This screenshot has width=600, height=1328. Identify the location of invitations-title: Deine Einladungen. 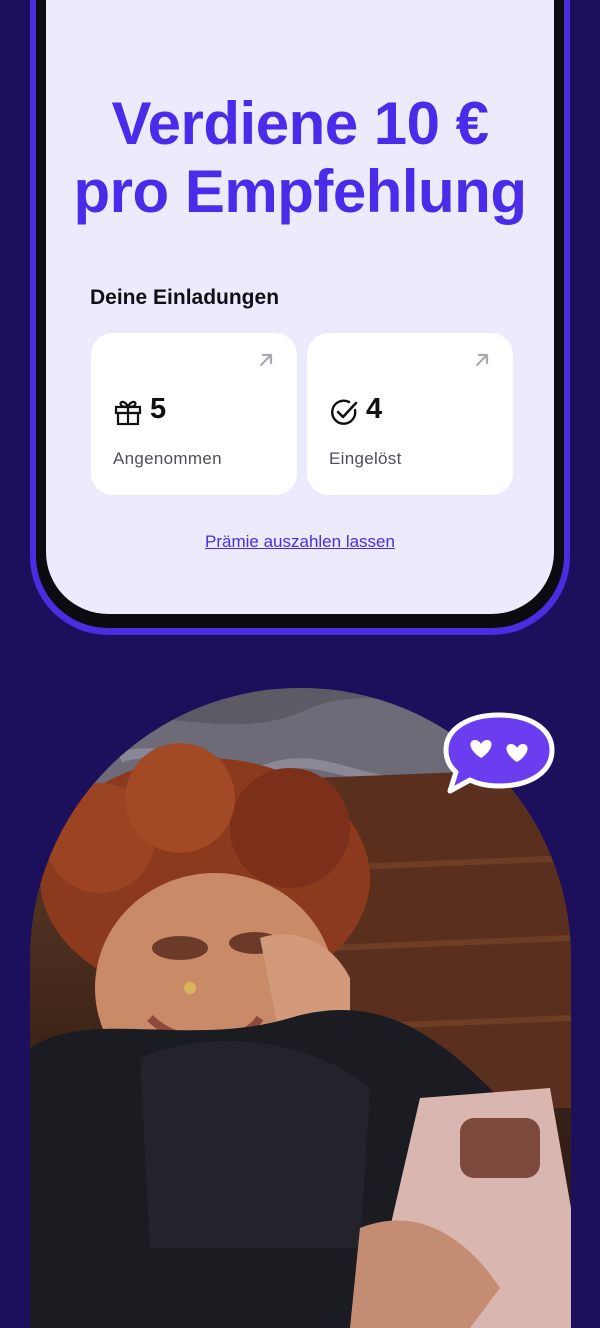
(185, 297).